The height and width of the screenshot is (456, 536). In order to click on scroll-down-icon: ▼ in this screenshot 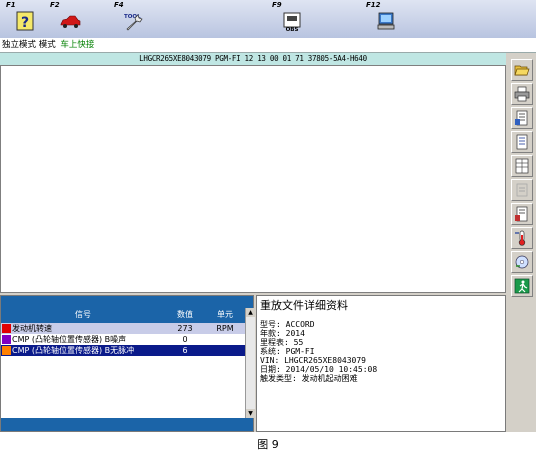, I will do `click(250, 413)`.